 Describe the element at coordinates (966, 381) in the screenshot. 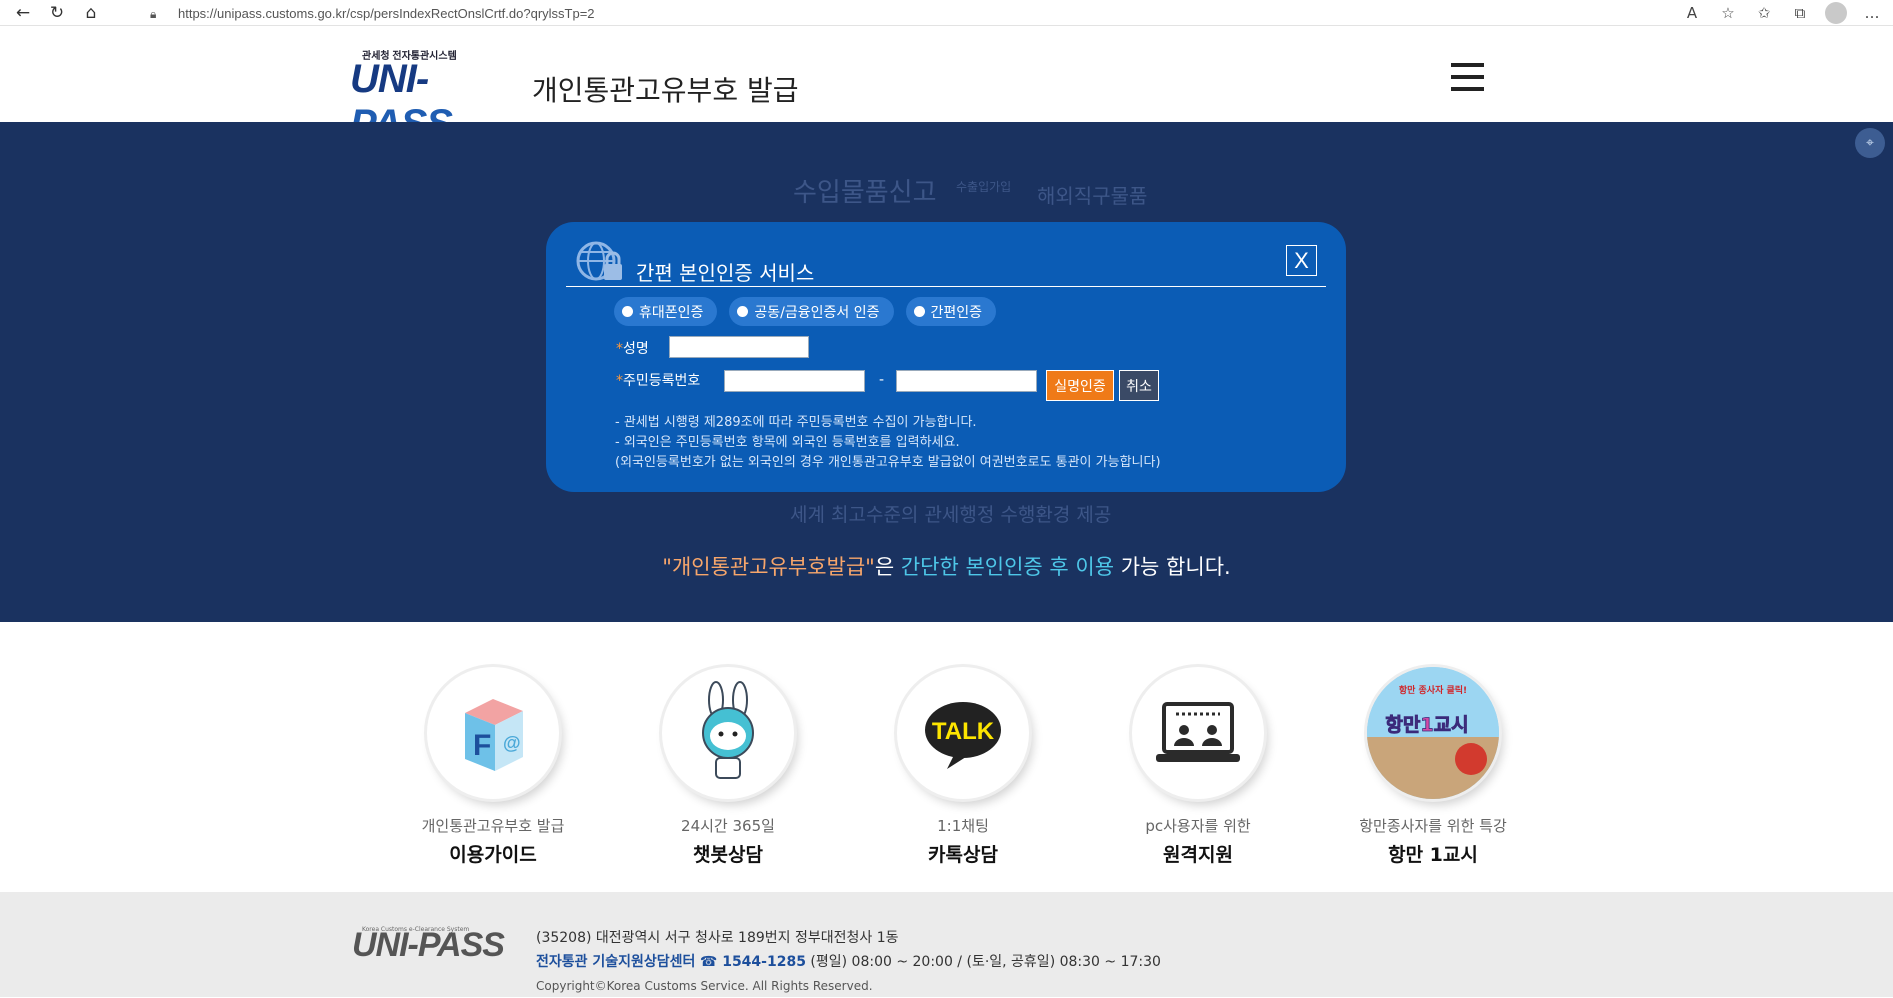

I see `rrn-back-input` at that location.